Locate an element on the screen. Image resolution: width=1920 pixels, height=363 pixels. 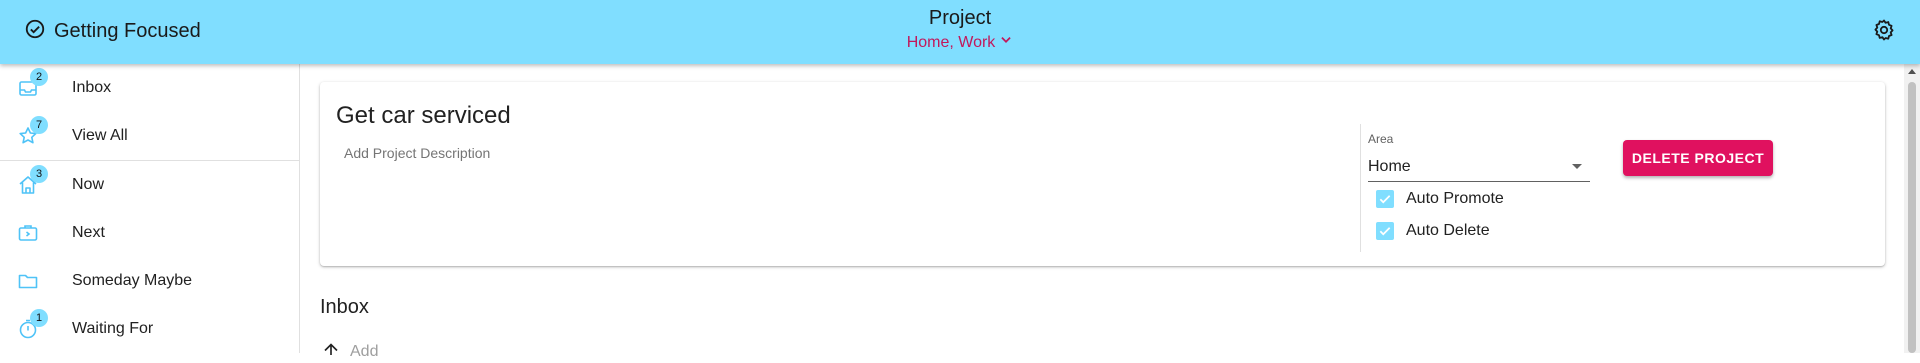
sidebar-item-waiting-for: 1 Waiting For is located at coordinates (149, 329).